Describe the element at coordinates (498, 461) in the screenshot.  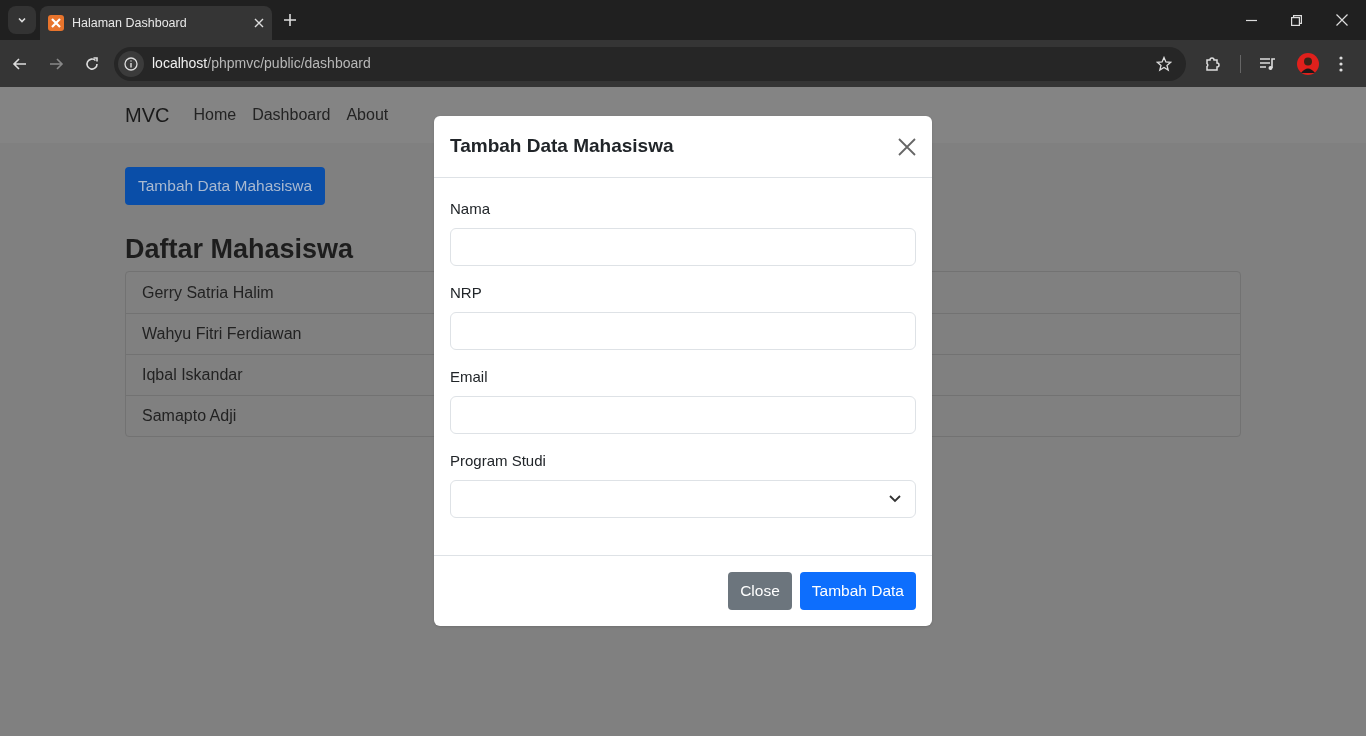
I see `field-label: Program Studi` at that location.